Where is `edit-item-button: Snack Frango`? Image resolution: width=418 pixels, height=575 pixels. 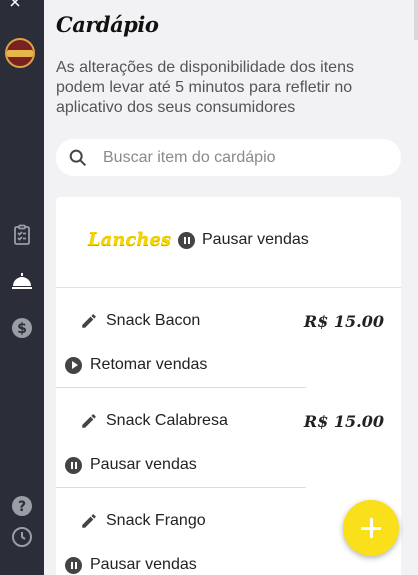 edit-item-button: Snack Frango is located at coordinates (143, 521).